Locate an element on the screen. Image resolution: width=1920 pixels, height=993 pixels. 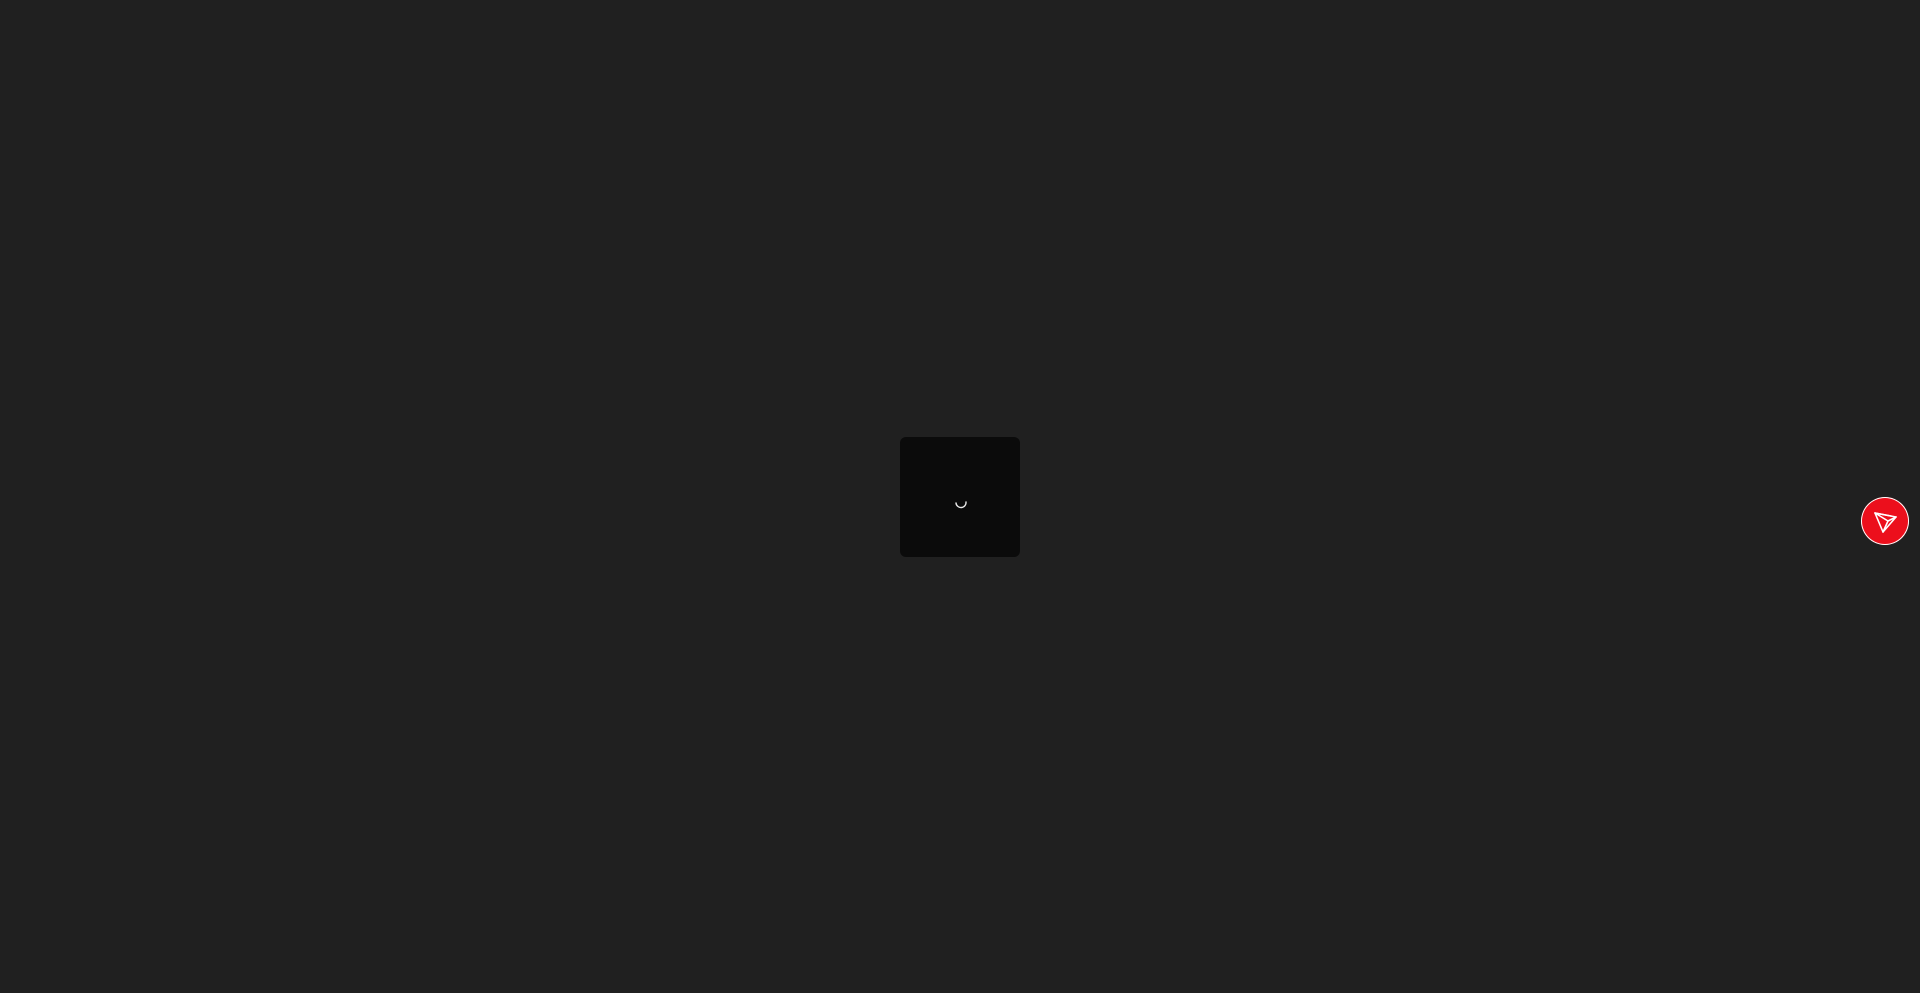
spinner-icon is located at coordinates (961, 505).